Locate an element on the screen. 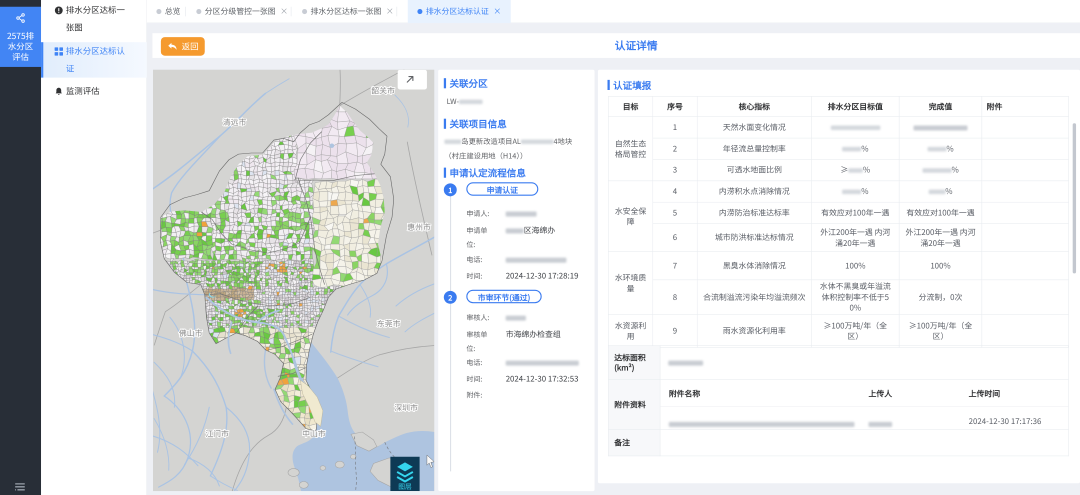  svg-text: 中山市 is located at coordinates (314, 434).